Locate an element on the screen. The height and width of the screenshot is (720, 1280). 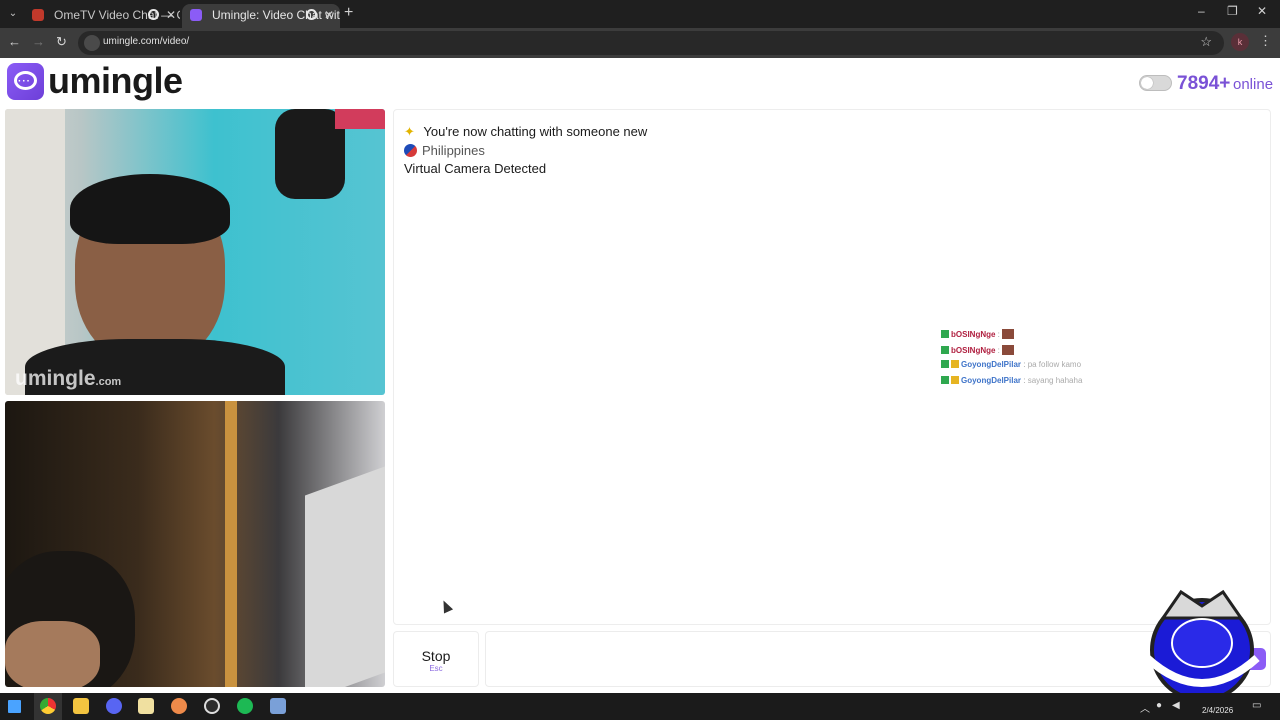
stop-button: Stop Esc is located at coordinates (436, 659).